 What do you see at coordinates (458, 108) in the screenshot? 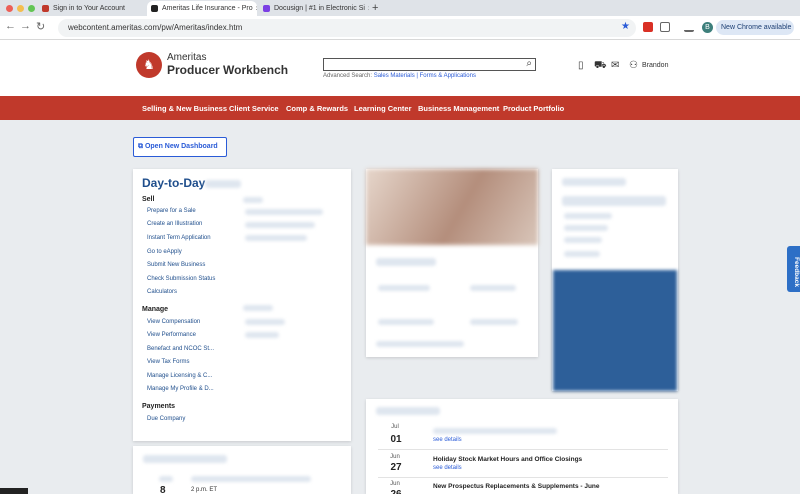
I see `nav-business-management: Business Management` at bounding box center [458, 108].